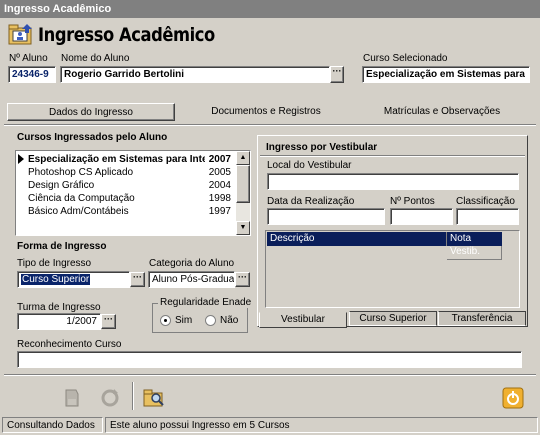  What do you see at coordinates (126, 35) in the screenshot?
I see `page-title: Ingresso Acadêmico` at bounding box center [126, 35].